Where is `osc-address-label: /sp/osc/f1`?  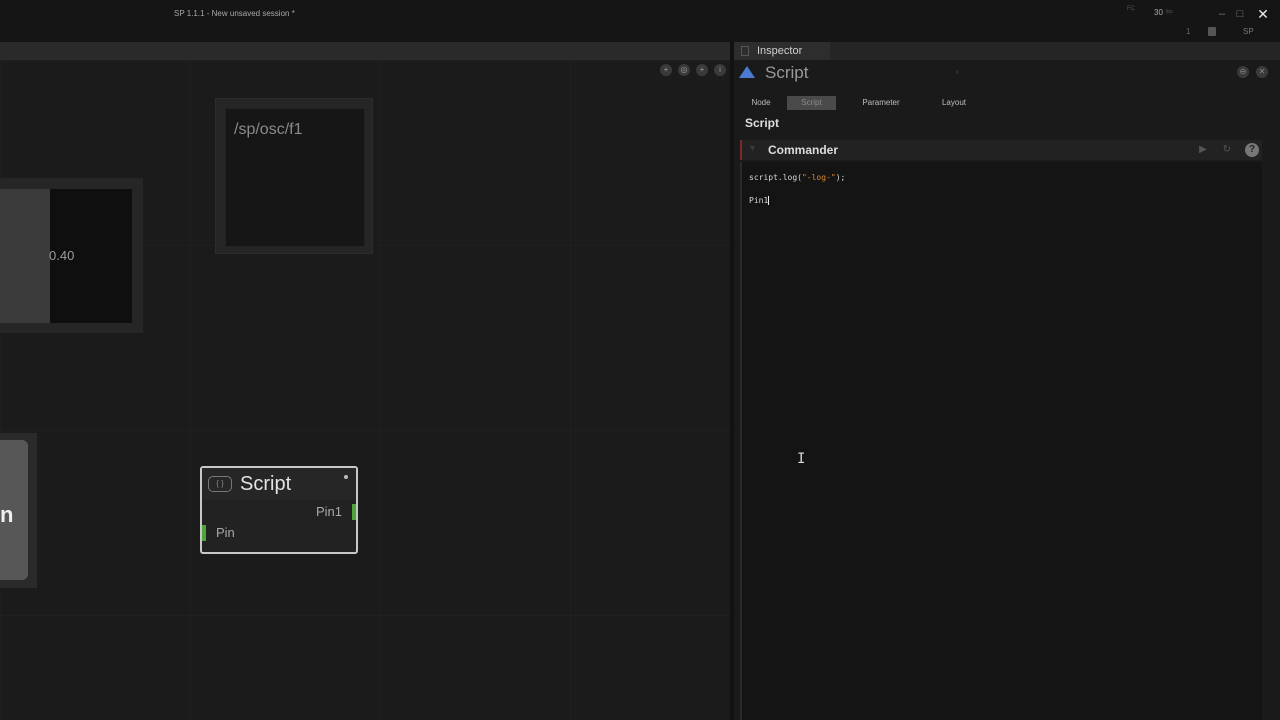 osc-address-label: /sp/osc/f1 is located at coordinates (268, 129).